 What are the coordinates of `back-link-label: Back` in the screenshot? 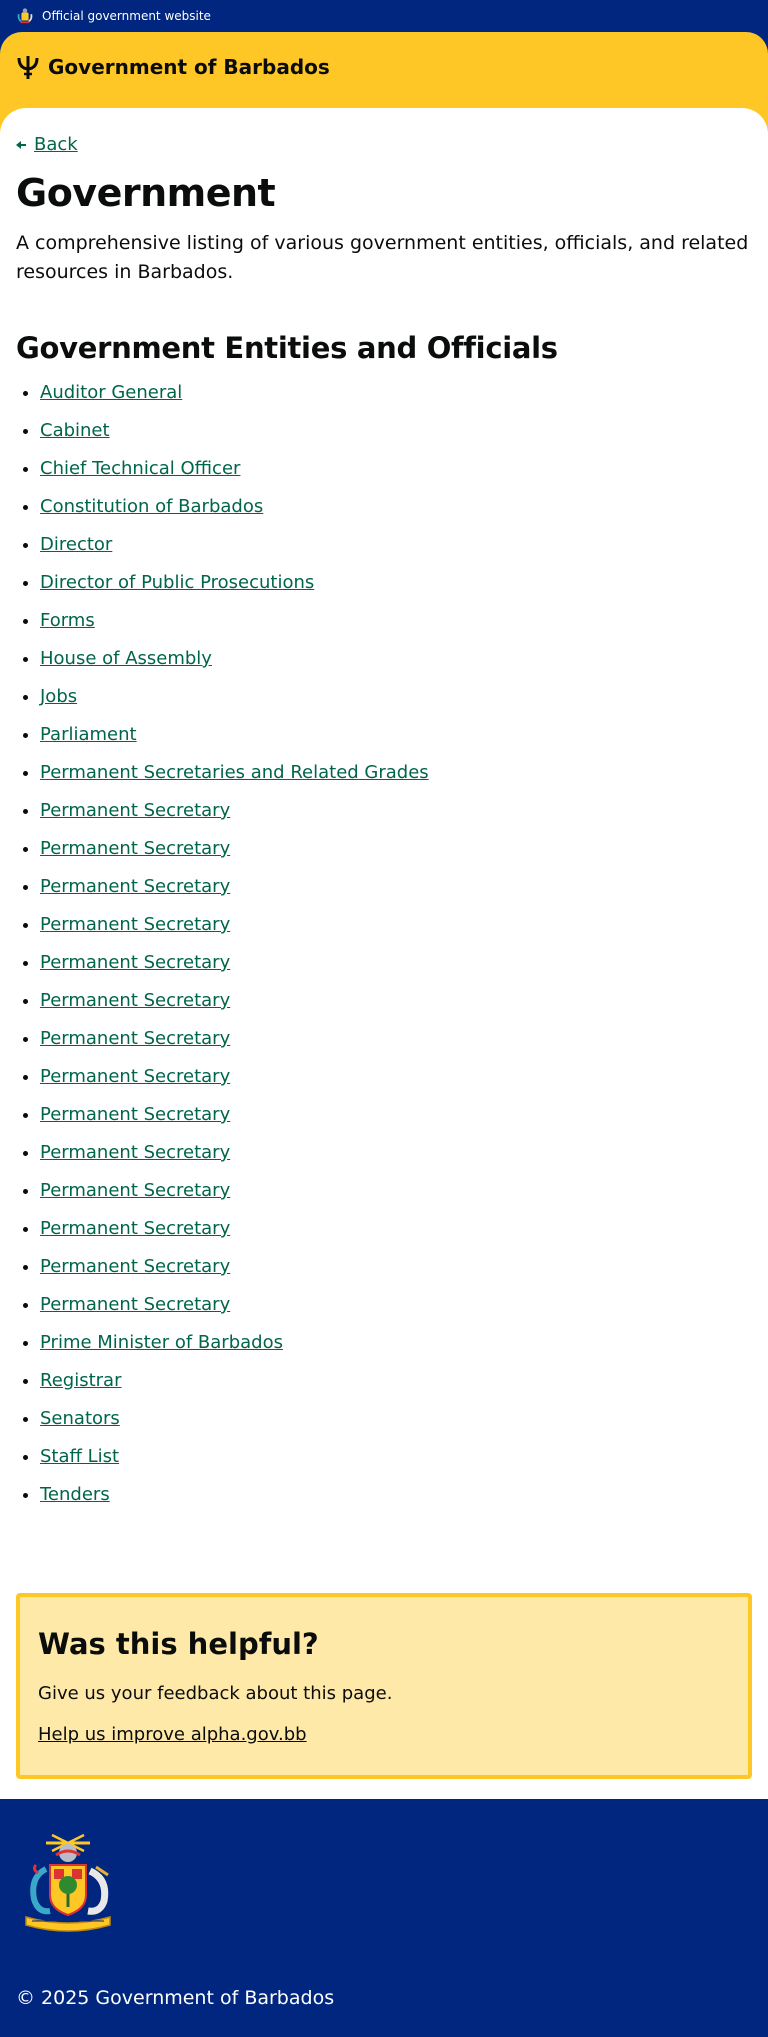 It's located at (56, 144).